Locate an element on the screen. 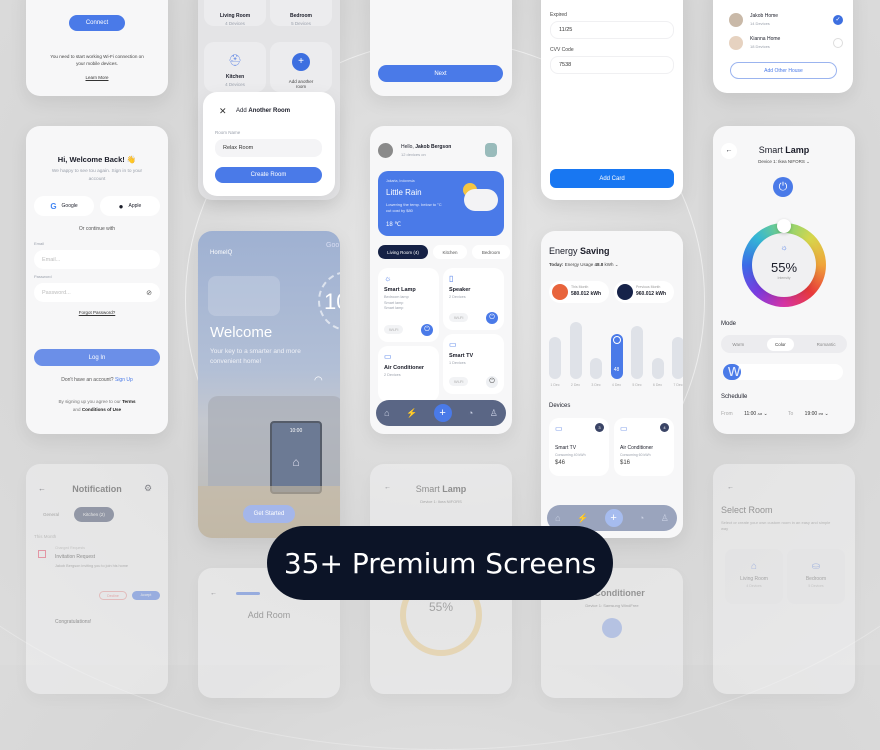 The height and width of the screenshot is (750, 880). energy-bar-chart: 48 is located at coordinates (616, 349).